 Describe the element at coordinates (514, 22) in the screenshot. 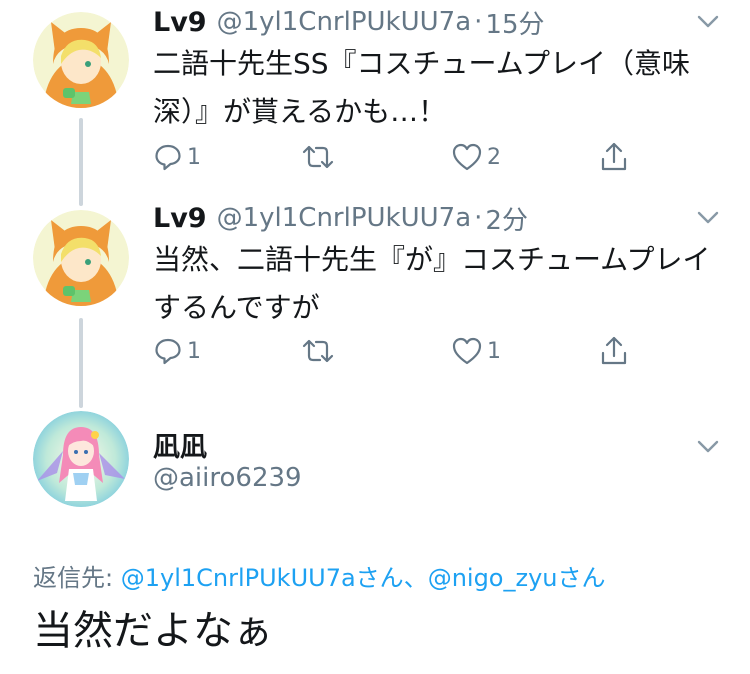

I see `timestamp: 15分` at that location.